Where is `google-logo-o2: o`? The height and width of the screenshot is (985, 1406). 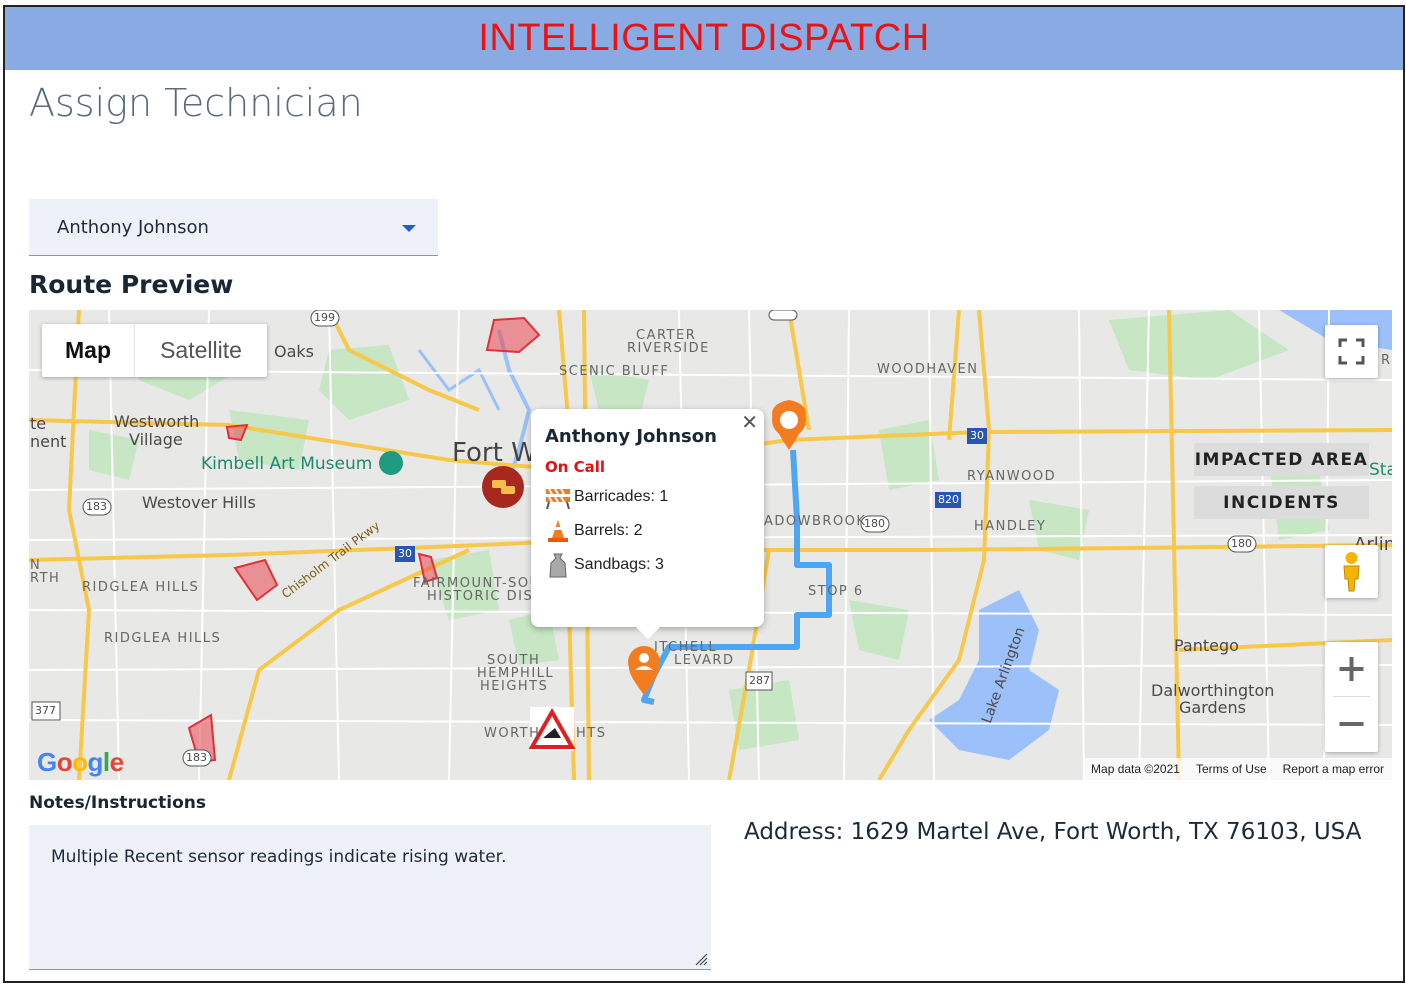
google-logo-o2: o is located at coordinates (80, 762).